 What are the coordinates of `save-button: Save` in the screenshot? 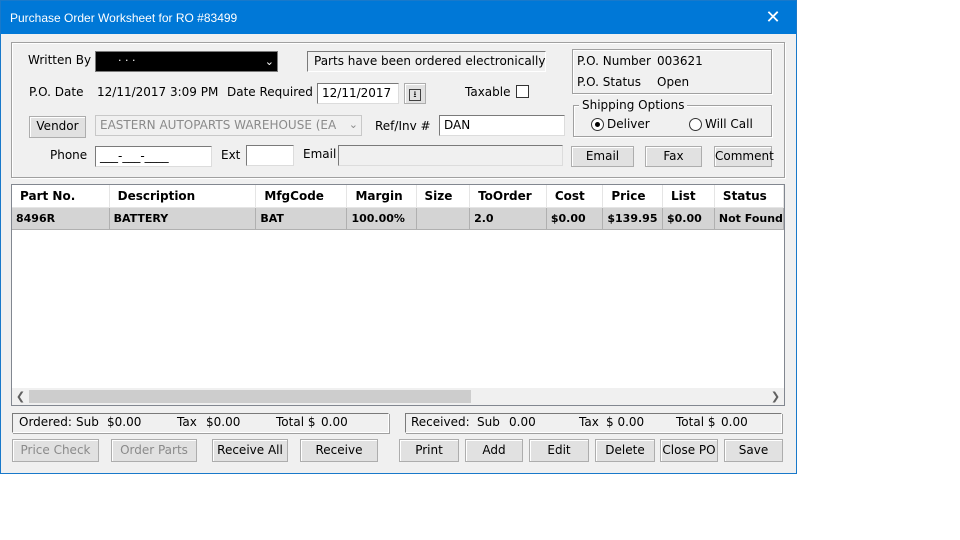 It's located at (753, 450).